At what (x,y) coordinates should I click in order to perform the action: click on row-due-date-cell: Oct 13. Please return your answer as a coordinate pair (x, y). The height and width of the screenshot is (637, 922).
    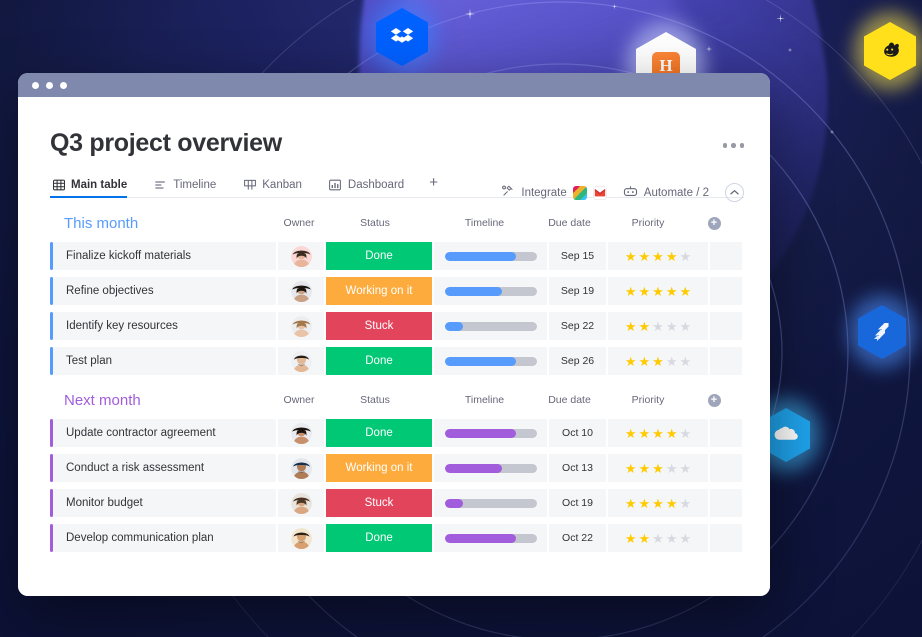
    Looking at the image, I should click on (577, 468).